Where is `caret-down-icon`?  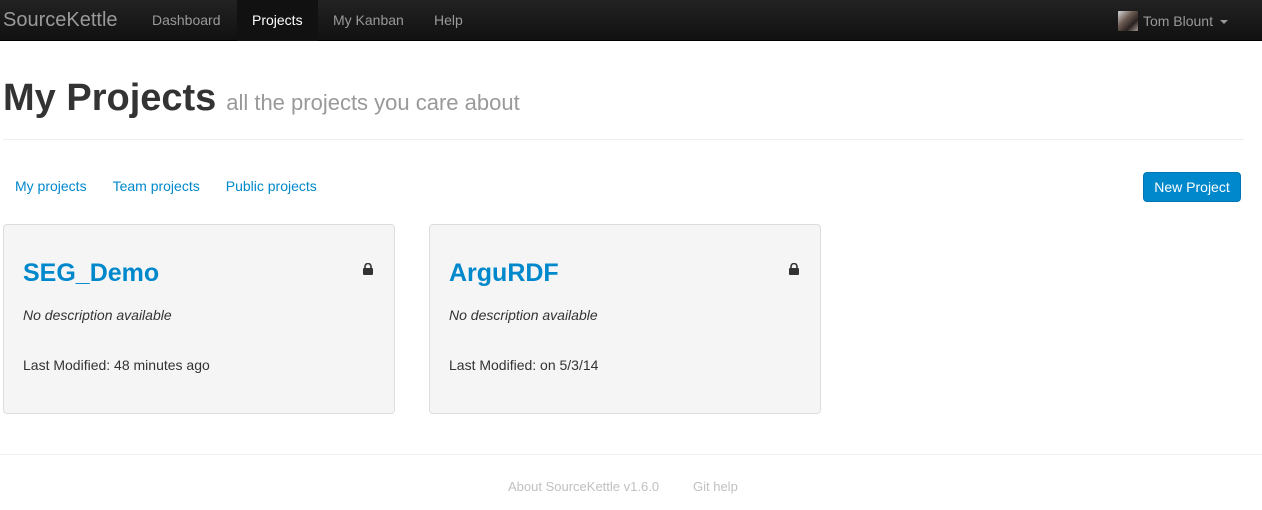
caret-down-icon is located at coordinates (1224, 21).